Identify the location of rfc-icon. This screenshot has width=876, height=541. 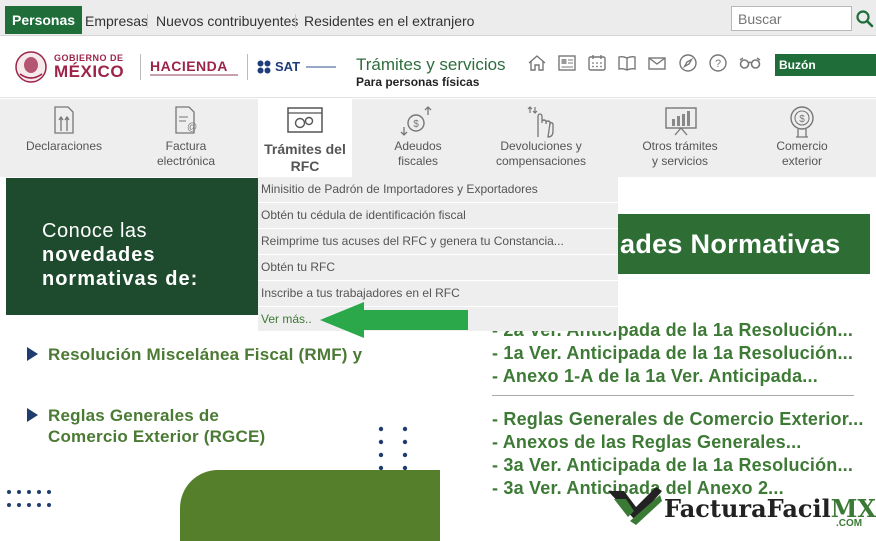
(305, 120).